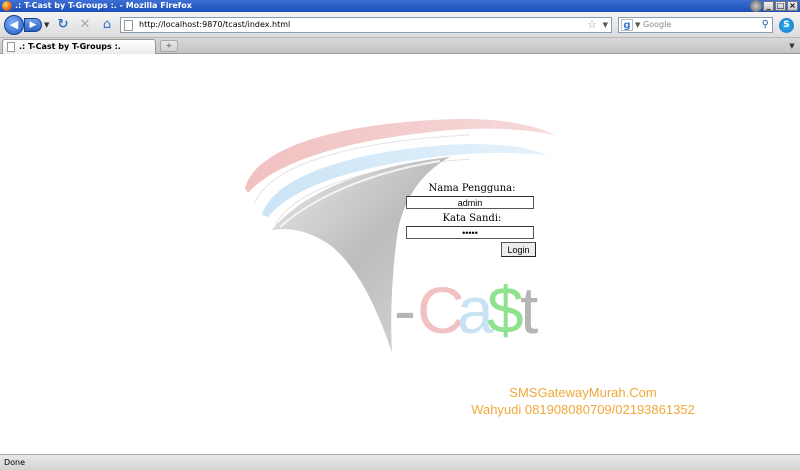  What do you see at coordinates (768, 6) in the screenshot?
I see `minimize-button: _` at bounding box center [768, 6].